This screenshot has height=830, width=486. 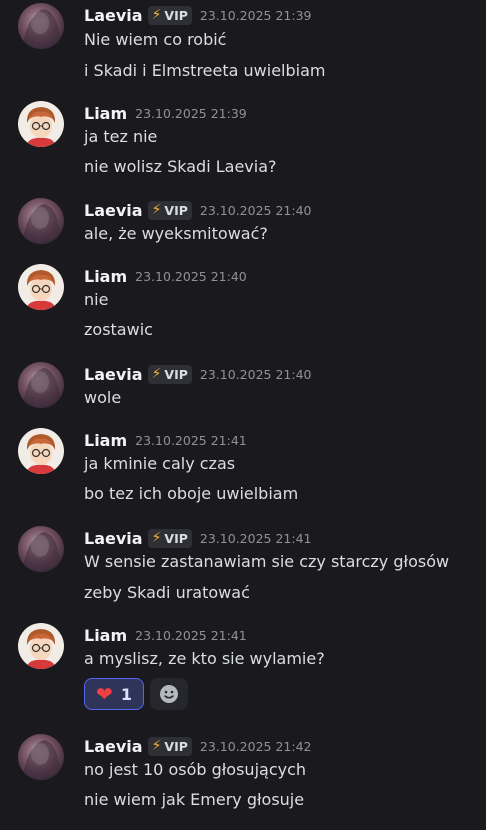 I want to click on message-text: no jest 10 osób głosujących, so click(x=195, y=769).